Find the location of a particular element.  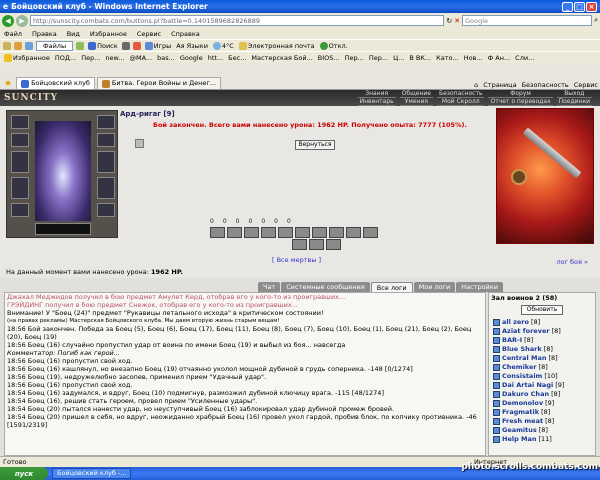

cmd-page: Страница is located at coordinates (499, 85).